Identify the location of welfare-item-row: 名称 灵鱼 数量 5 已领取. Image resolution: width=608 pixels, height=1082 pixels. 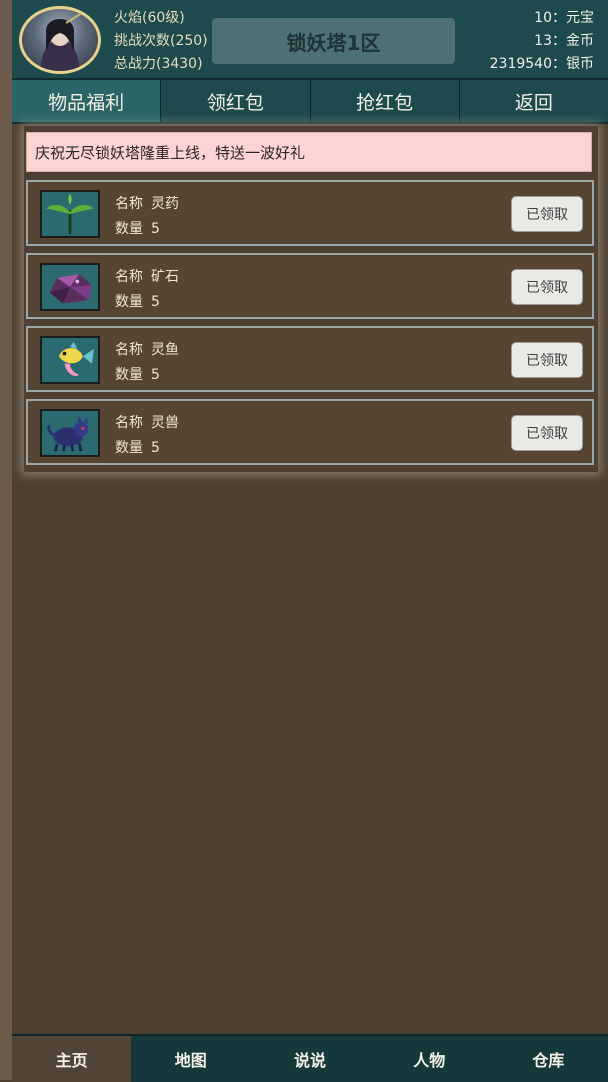
(310, 359).